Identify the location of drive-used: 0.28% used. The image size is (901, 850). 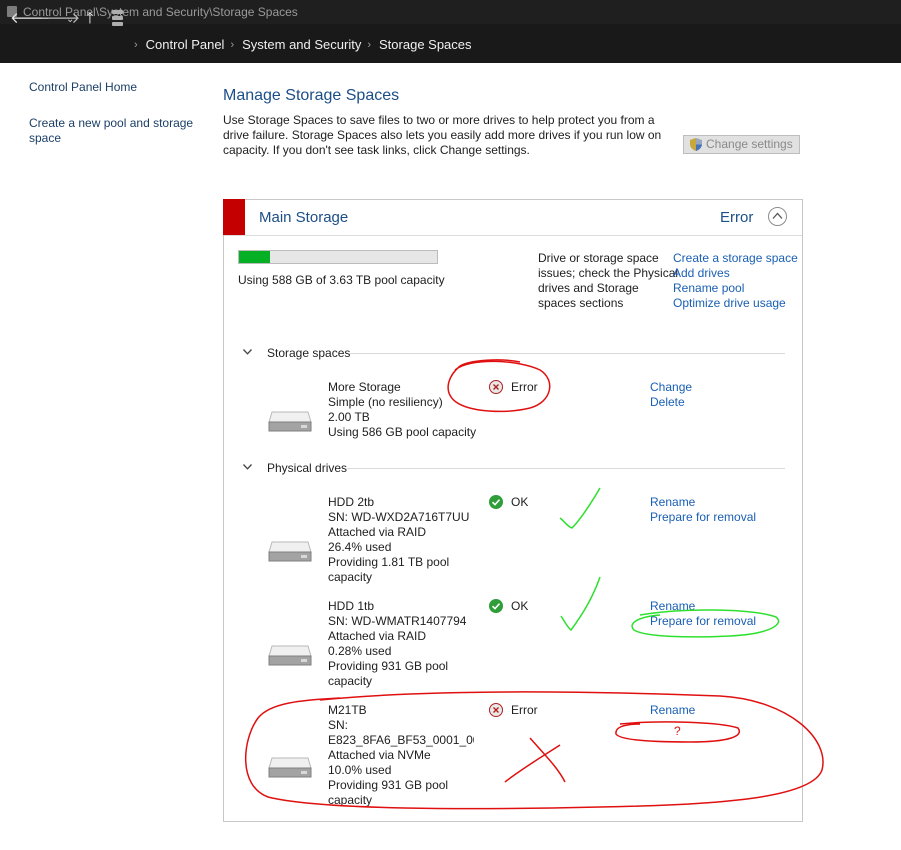
(360, 651).